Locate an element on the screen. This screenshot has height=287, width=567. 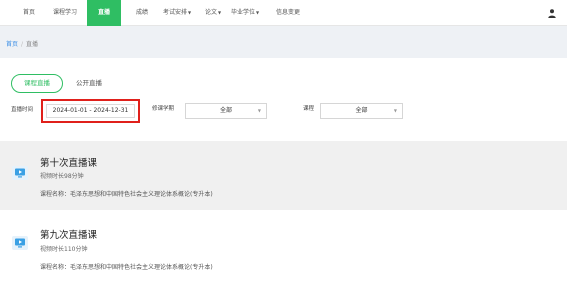
course-select: 全部 ▼ is located at coordinates (361, 111).